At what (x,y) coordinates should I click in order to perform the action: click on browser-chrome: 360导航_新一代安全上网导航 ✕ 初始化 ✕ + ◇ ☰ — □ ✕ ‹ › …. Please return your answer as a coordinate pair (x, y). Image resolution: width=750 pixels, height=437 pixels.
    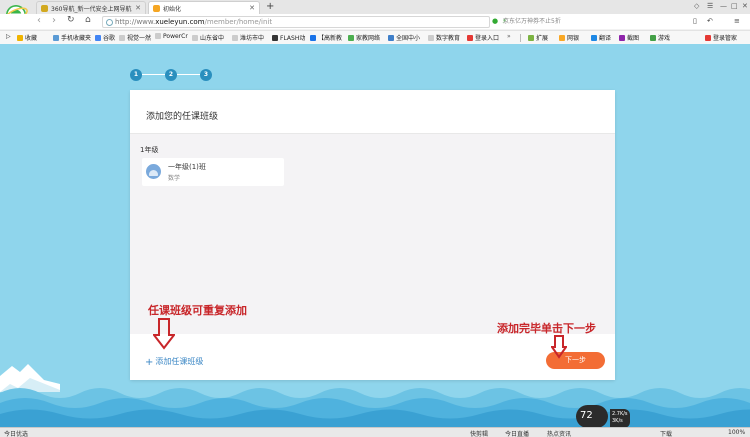
    Looking at the image, I should click on (375, 22).